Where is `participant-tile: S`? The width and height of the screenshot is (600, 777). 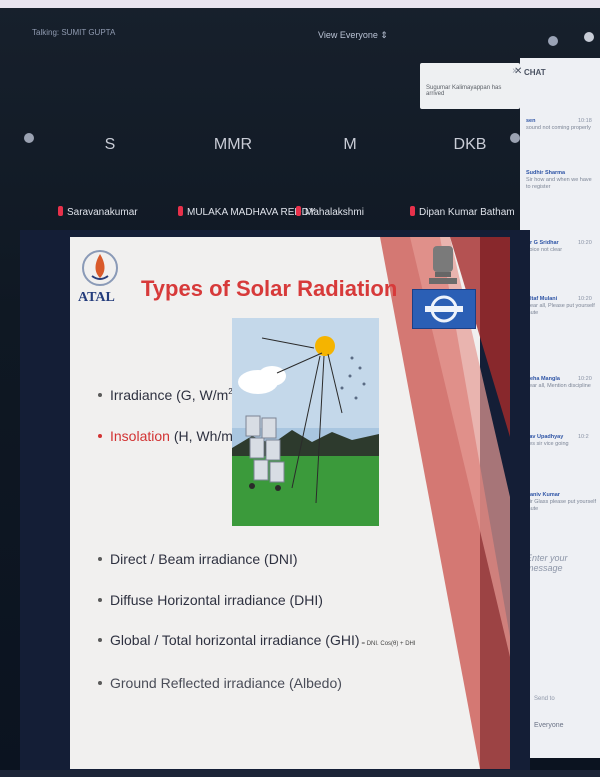
participant-tile: S is located at coordinates (110, 145).